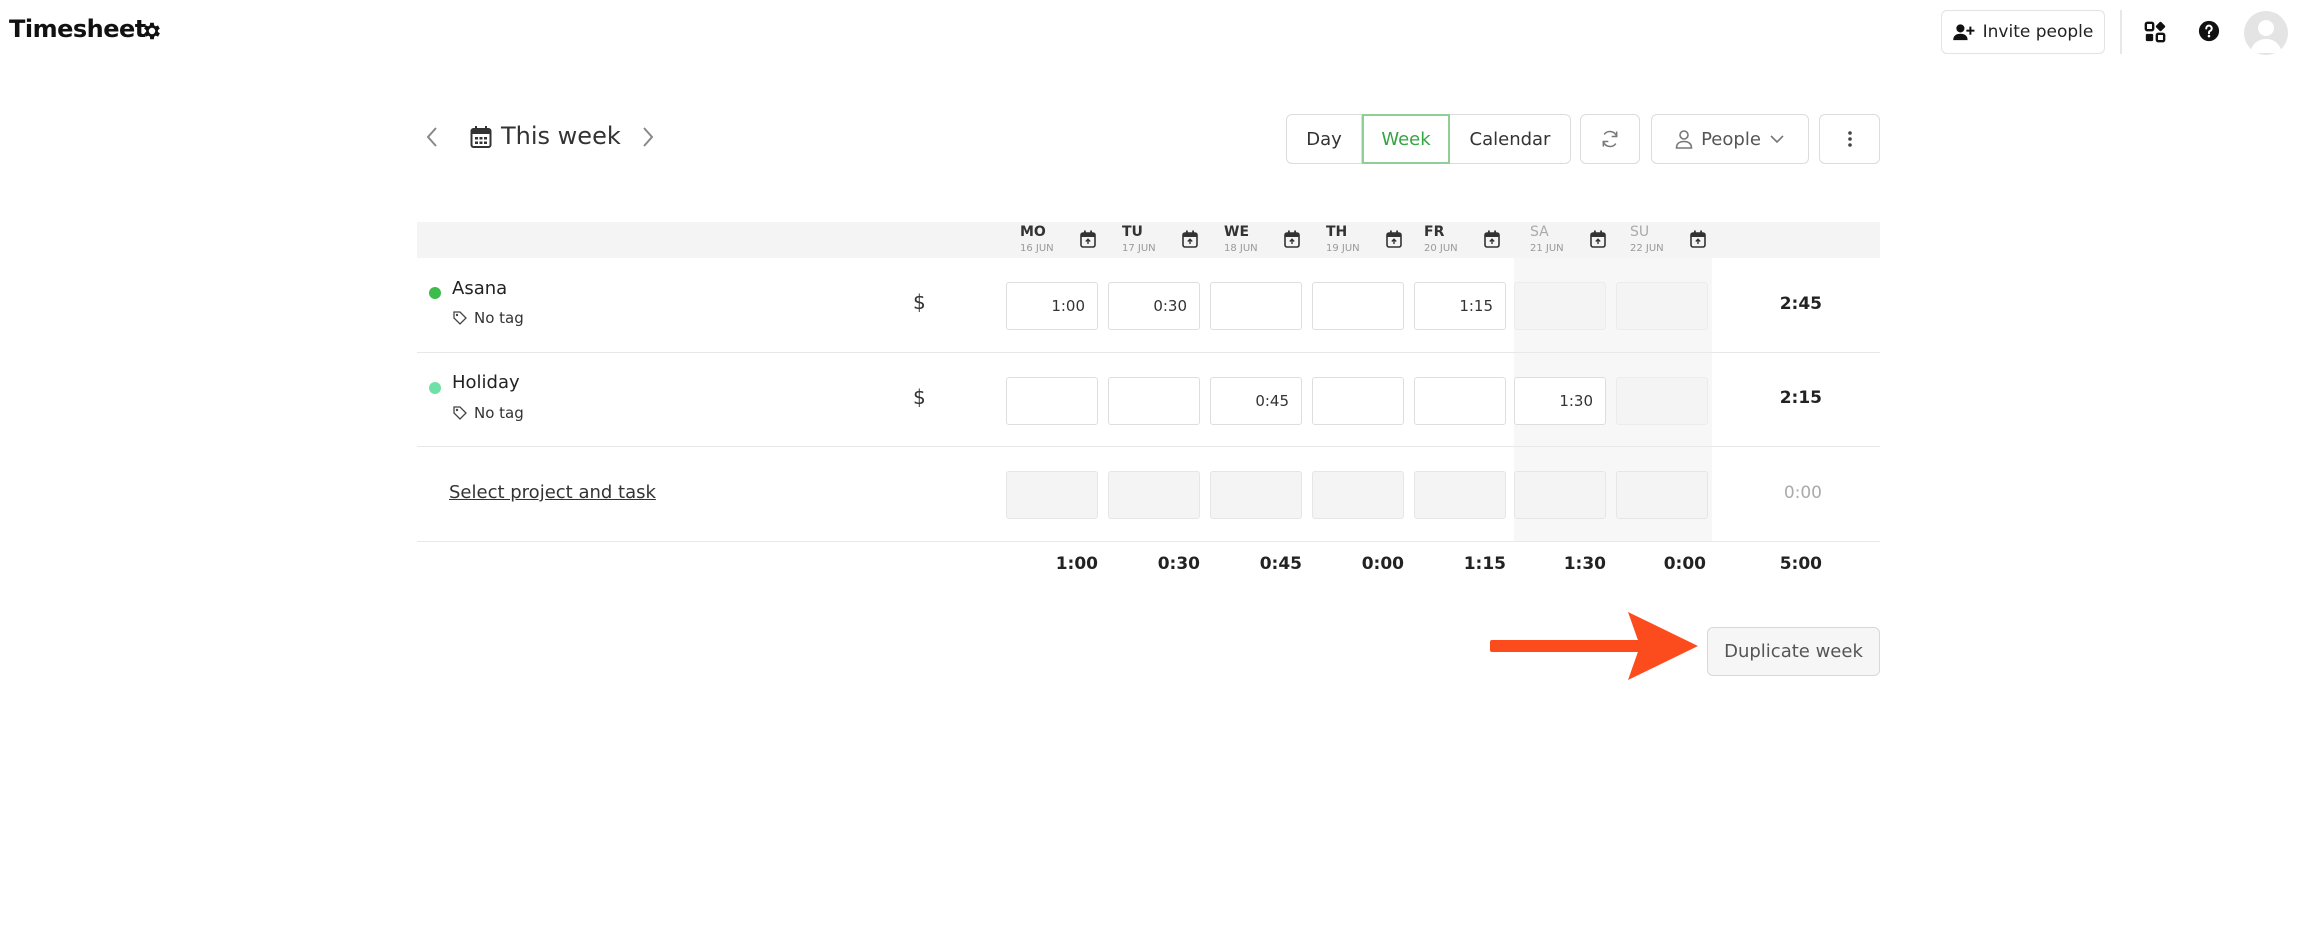 Image resolution: width=2298 pixels, height=950 pixels. I want to click on day-date: 22 JUN, so click(1647, 248).